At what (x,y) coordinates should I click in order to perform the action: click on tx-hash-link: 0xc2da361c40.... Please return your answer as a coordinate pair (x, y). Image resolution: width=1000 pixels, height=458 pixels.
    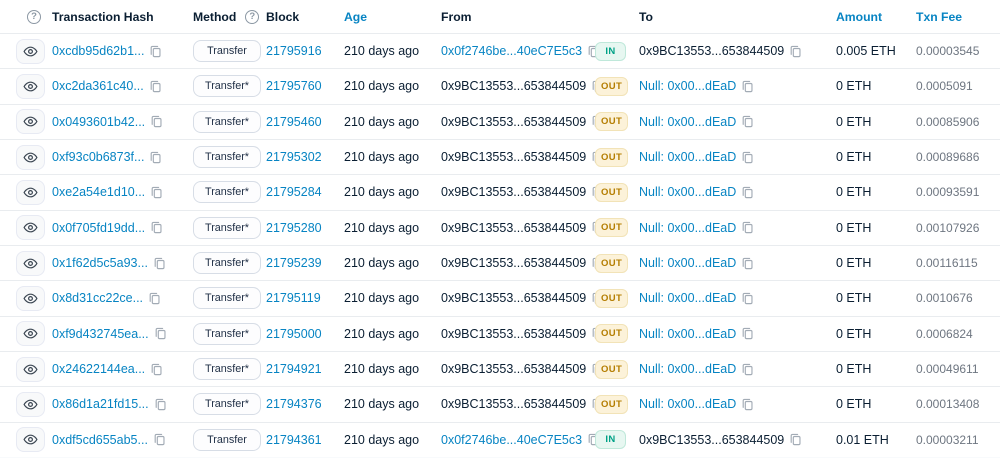
    Looking at the image, I should click on (98, 86).